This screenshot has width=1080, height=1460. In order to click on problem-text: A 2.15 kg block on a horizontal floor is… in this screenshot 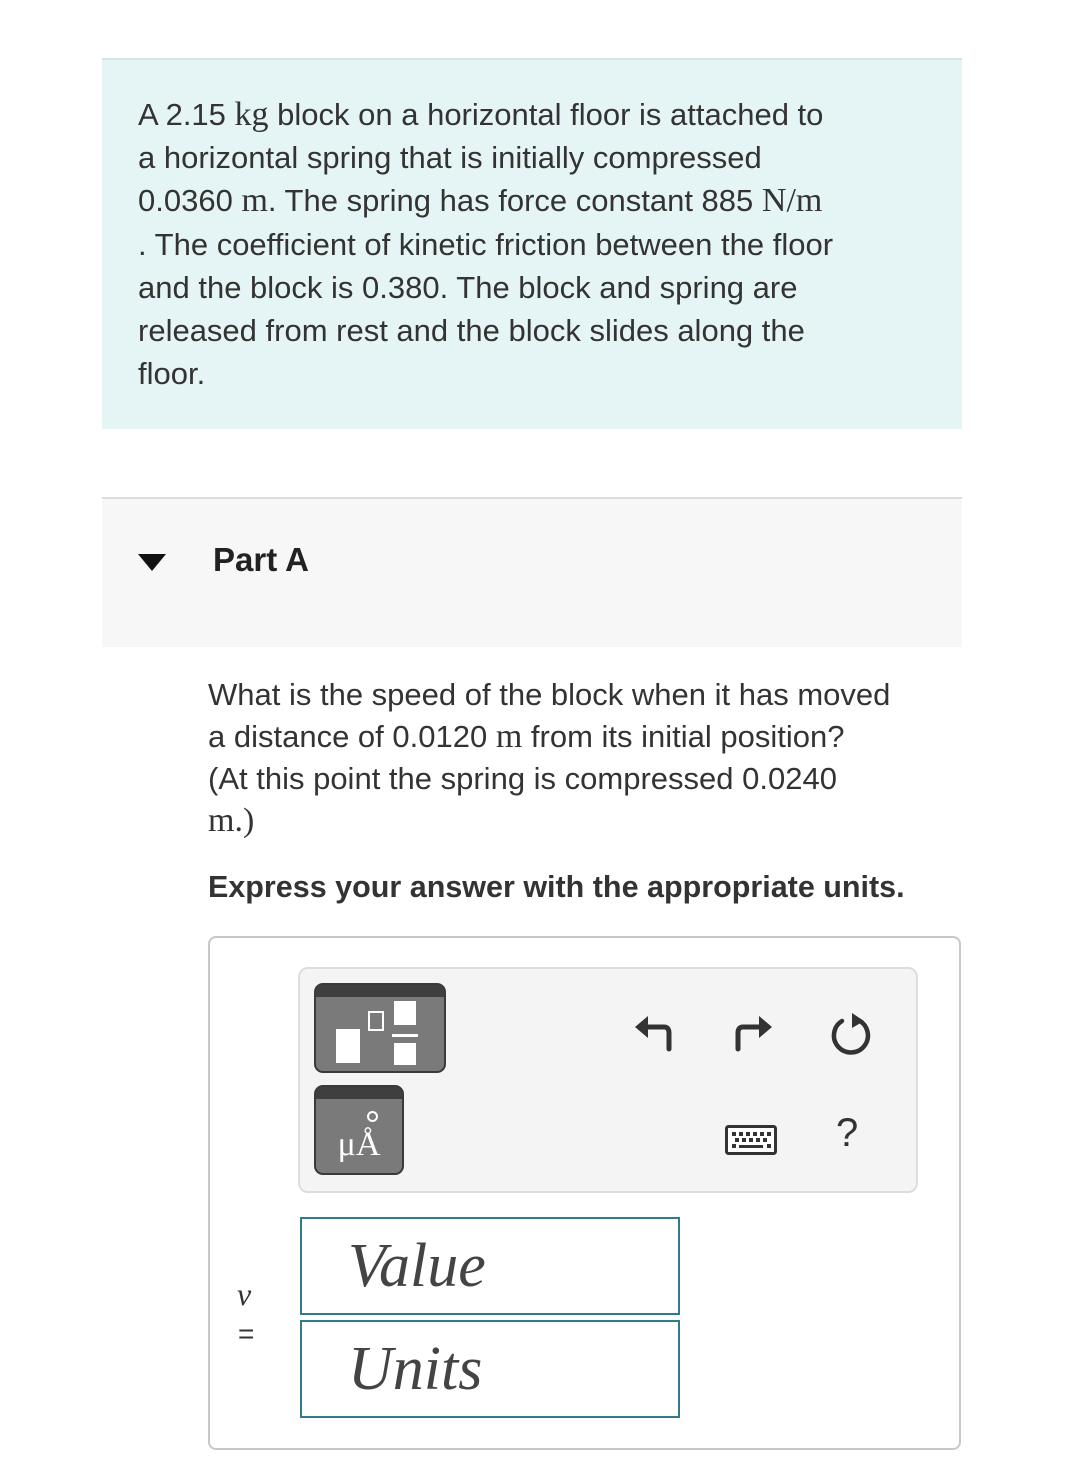, I will do `click(486, 244)`.